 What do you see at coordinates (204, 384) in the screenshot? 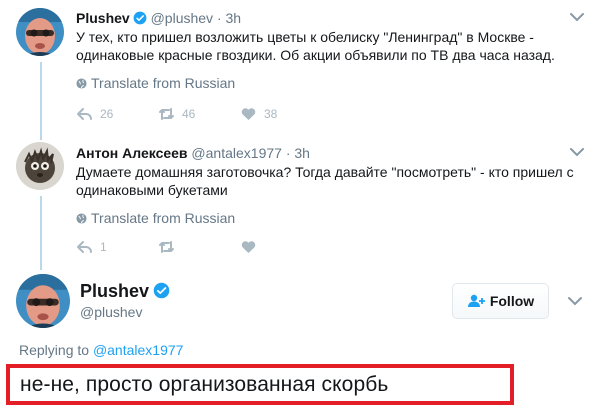
I see `reply-text: не-не, просто организованная скорбь` at bounding box center [204, 384].